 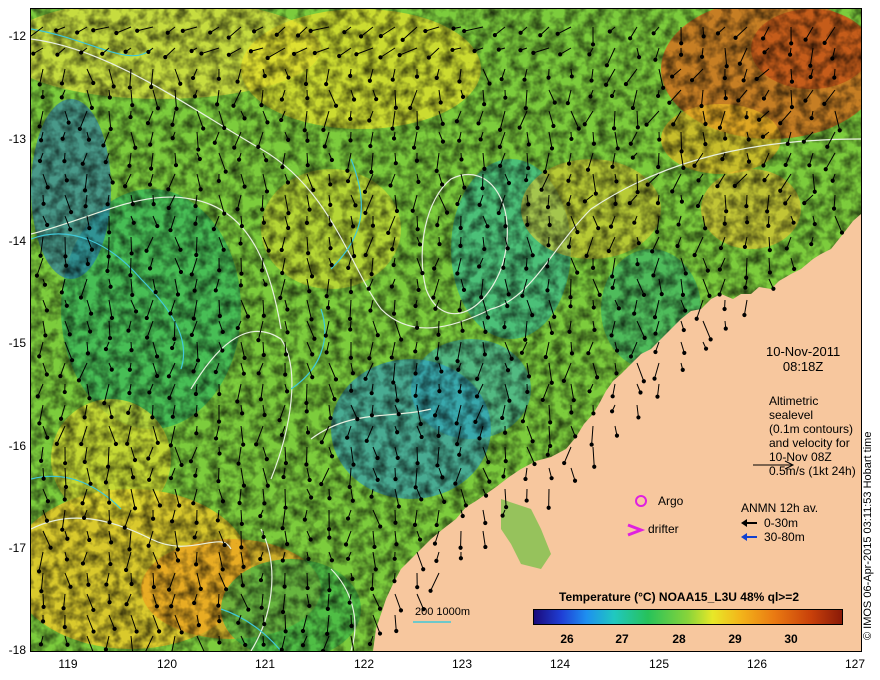 What do you see at coordinates (560, 664) in the screenshot?
I see `x-tick-label: 124` at bounding box center [560, 664].